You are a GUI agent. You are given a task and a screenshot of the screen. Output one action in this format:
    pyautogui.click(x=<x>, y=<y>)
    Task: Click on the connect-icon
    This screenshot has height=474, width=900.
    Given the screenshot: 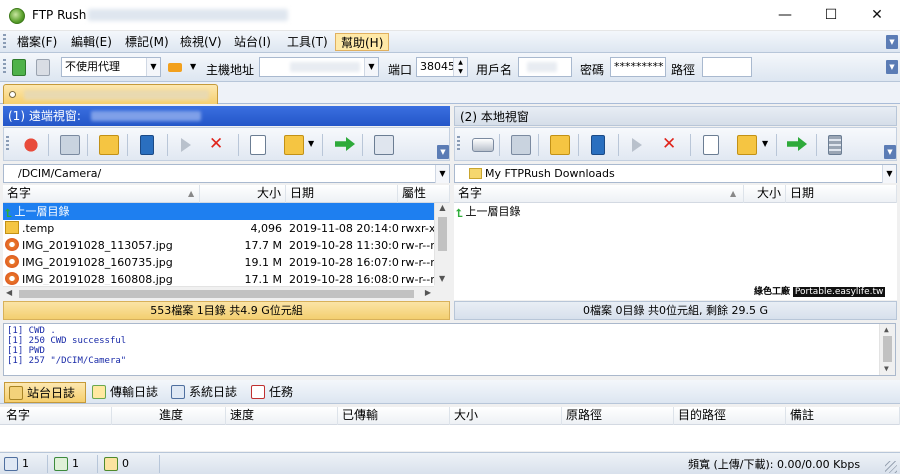 What is the action you would take?
    pyautogui.click(x=19, y=67)
    